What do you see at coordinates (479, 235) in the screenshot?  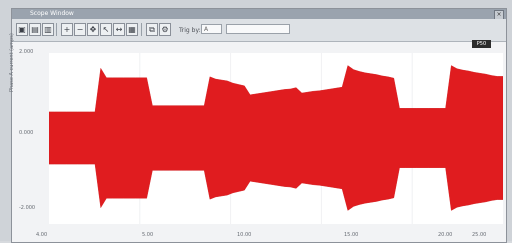 I see `x-tick-label: 25.00` at bounding box center [479, 235].